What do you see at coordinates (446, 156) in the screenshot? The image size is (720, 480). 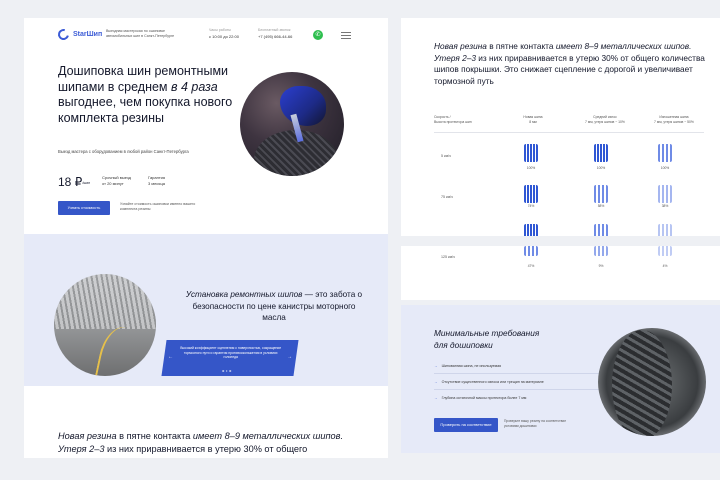 I see `row-label: 5 км/ч` at bounding box center [446, 156].